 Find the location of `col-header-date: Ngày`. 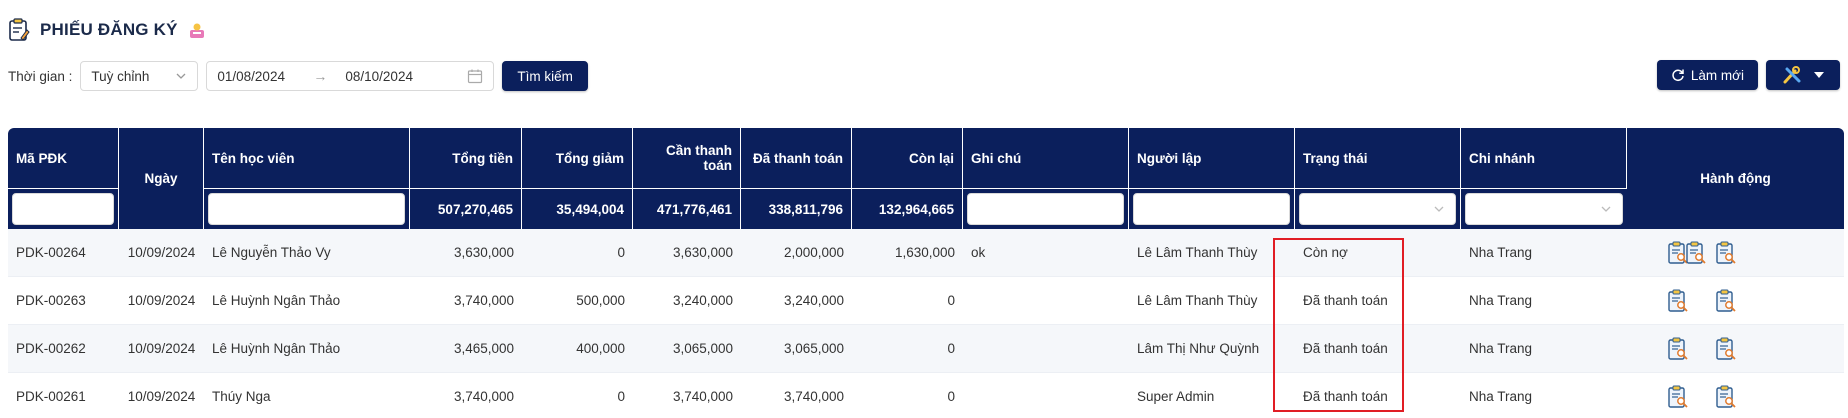

col-header-date: Ngày is located at coordinates (161, 178).